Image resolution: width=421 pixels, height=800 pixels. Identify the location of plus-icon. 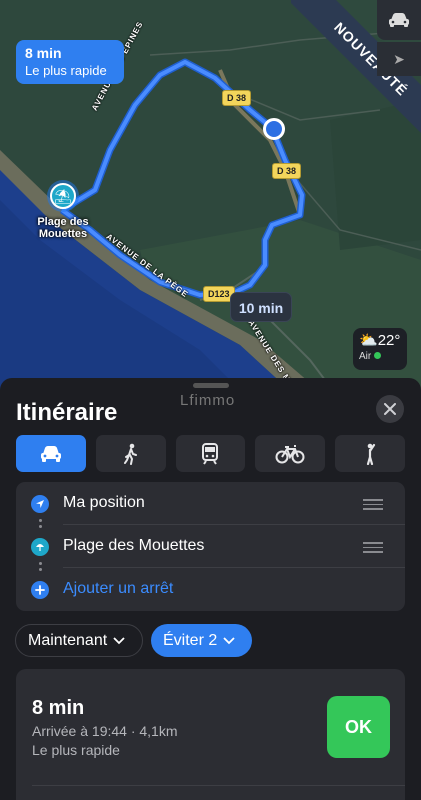
(40, 590).